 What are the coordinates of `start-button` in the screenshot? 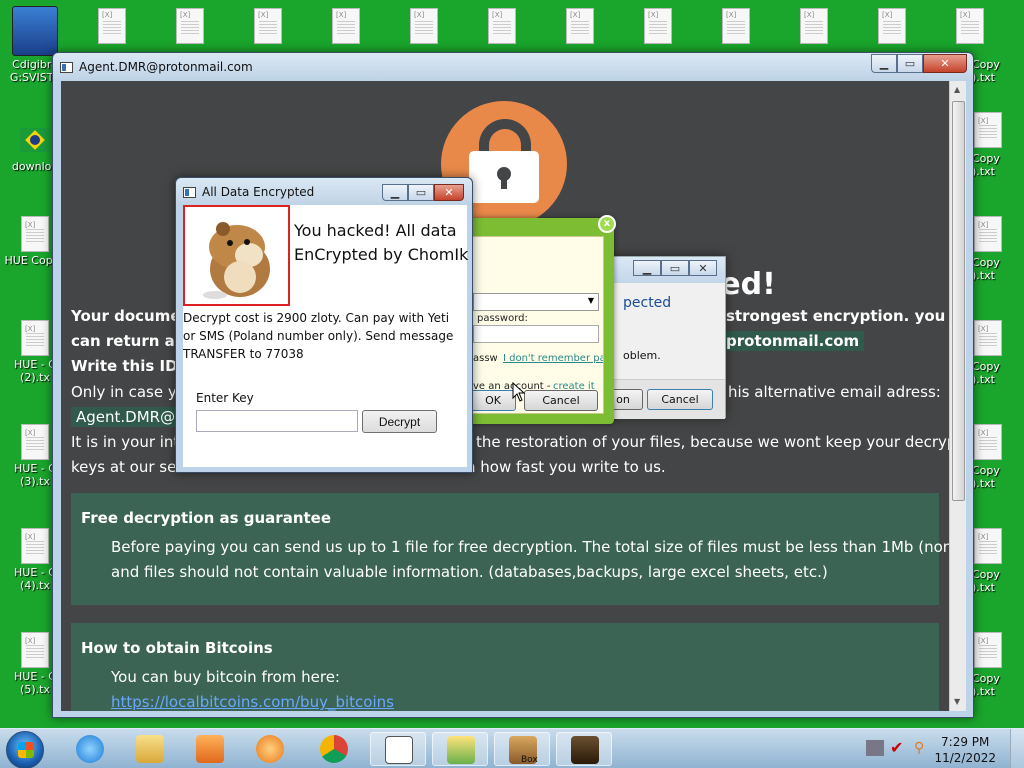 It's located at (25, 749).